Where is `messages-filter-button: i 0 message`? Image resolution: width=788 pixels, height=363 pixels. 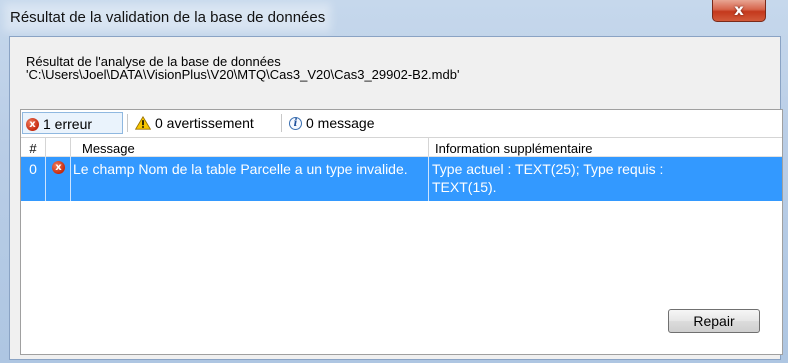
messages-filter-button: i 0 message is located at coordinates (329, 123).